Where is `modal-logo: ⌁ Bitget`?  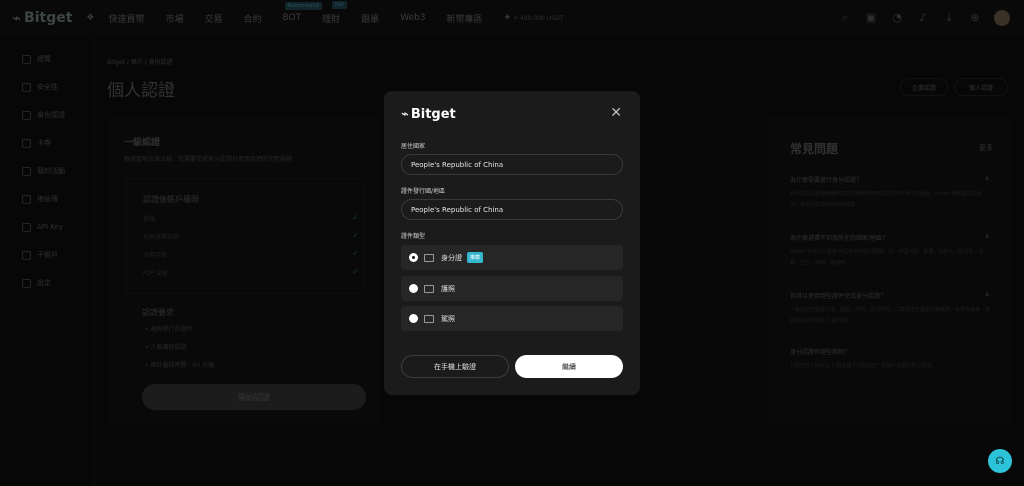
modal-logo: ⌁ Bitget is located at coordinates (428, 114).